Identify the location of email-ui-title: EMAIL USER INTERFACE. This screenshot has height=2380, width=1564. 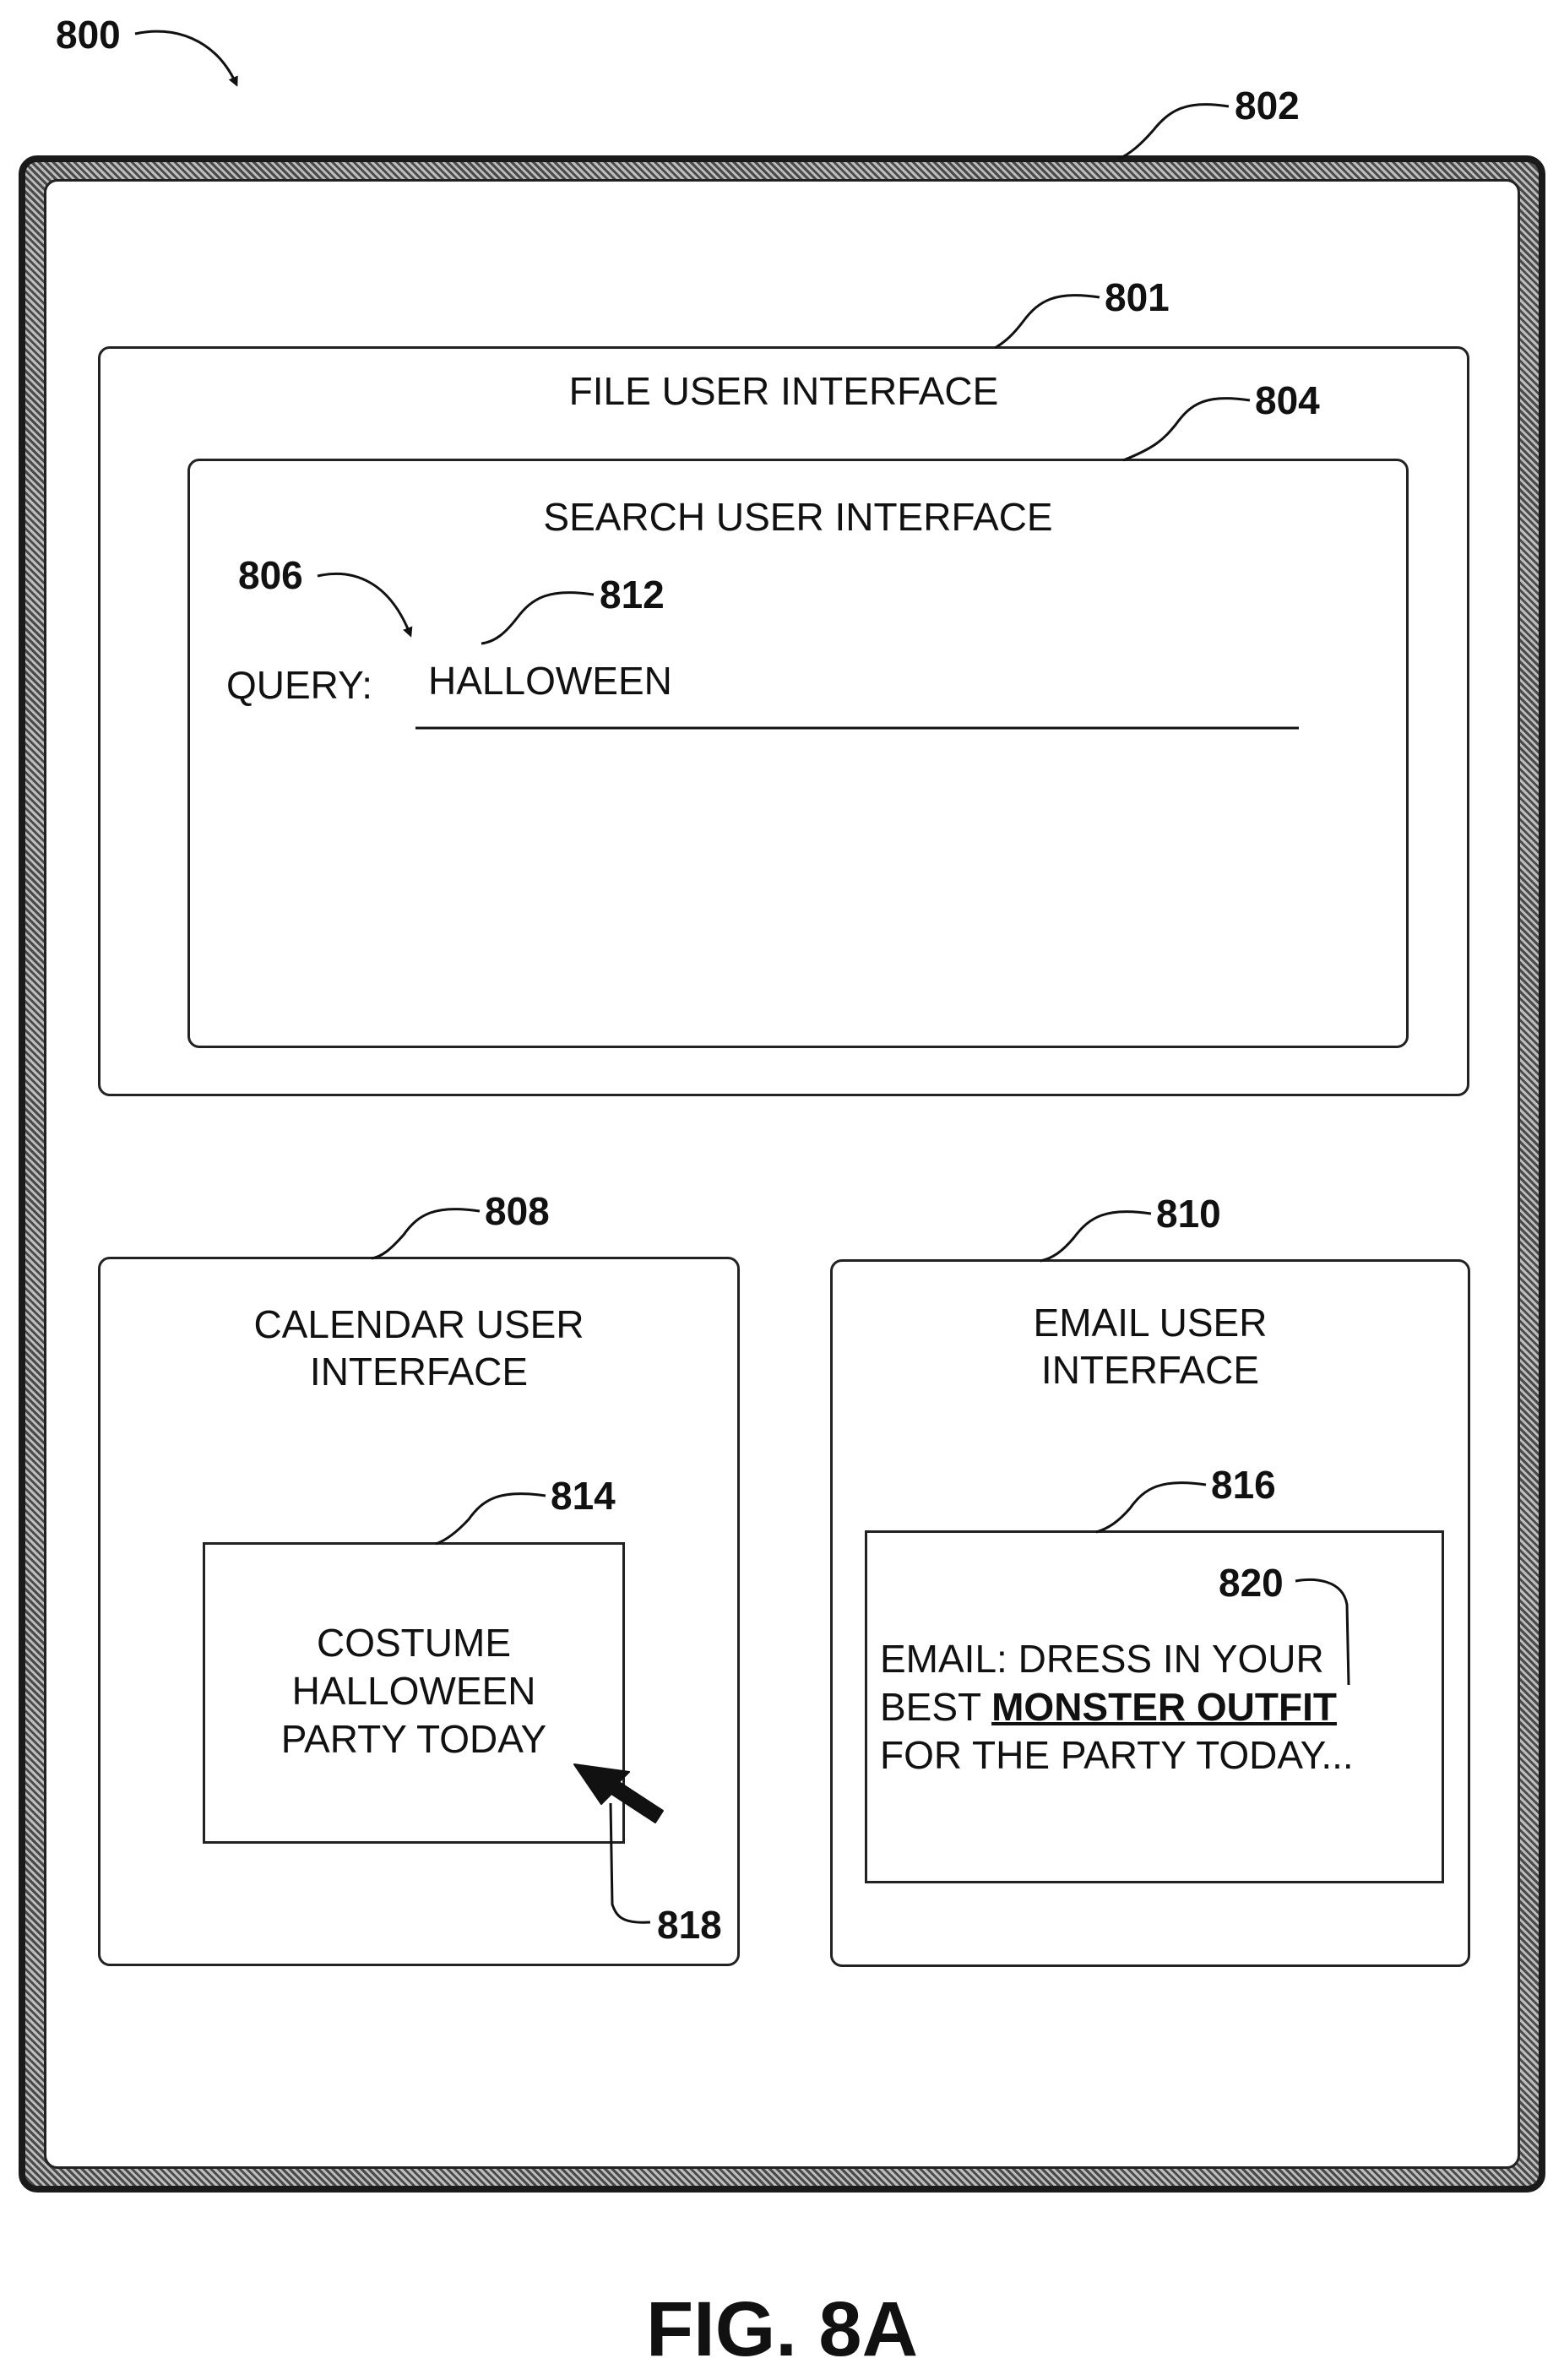
(1150, 1346).